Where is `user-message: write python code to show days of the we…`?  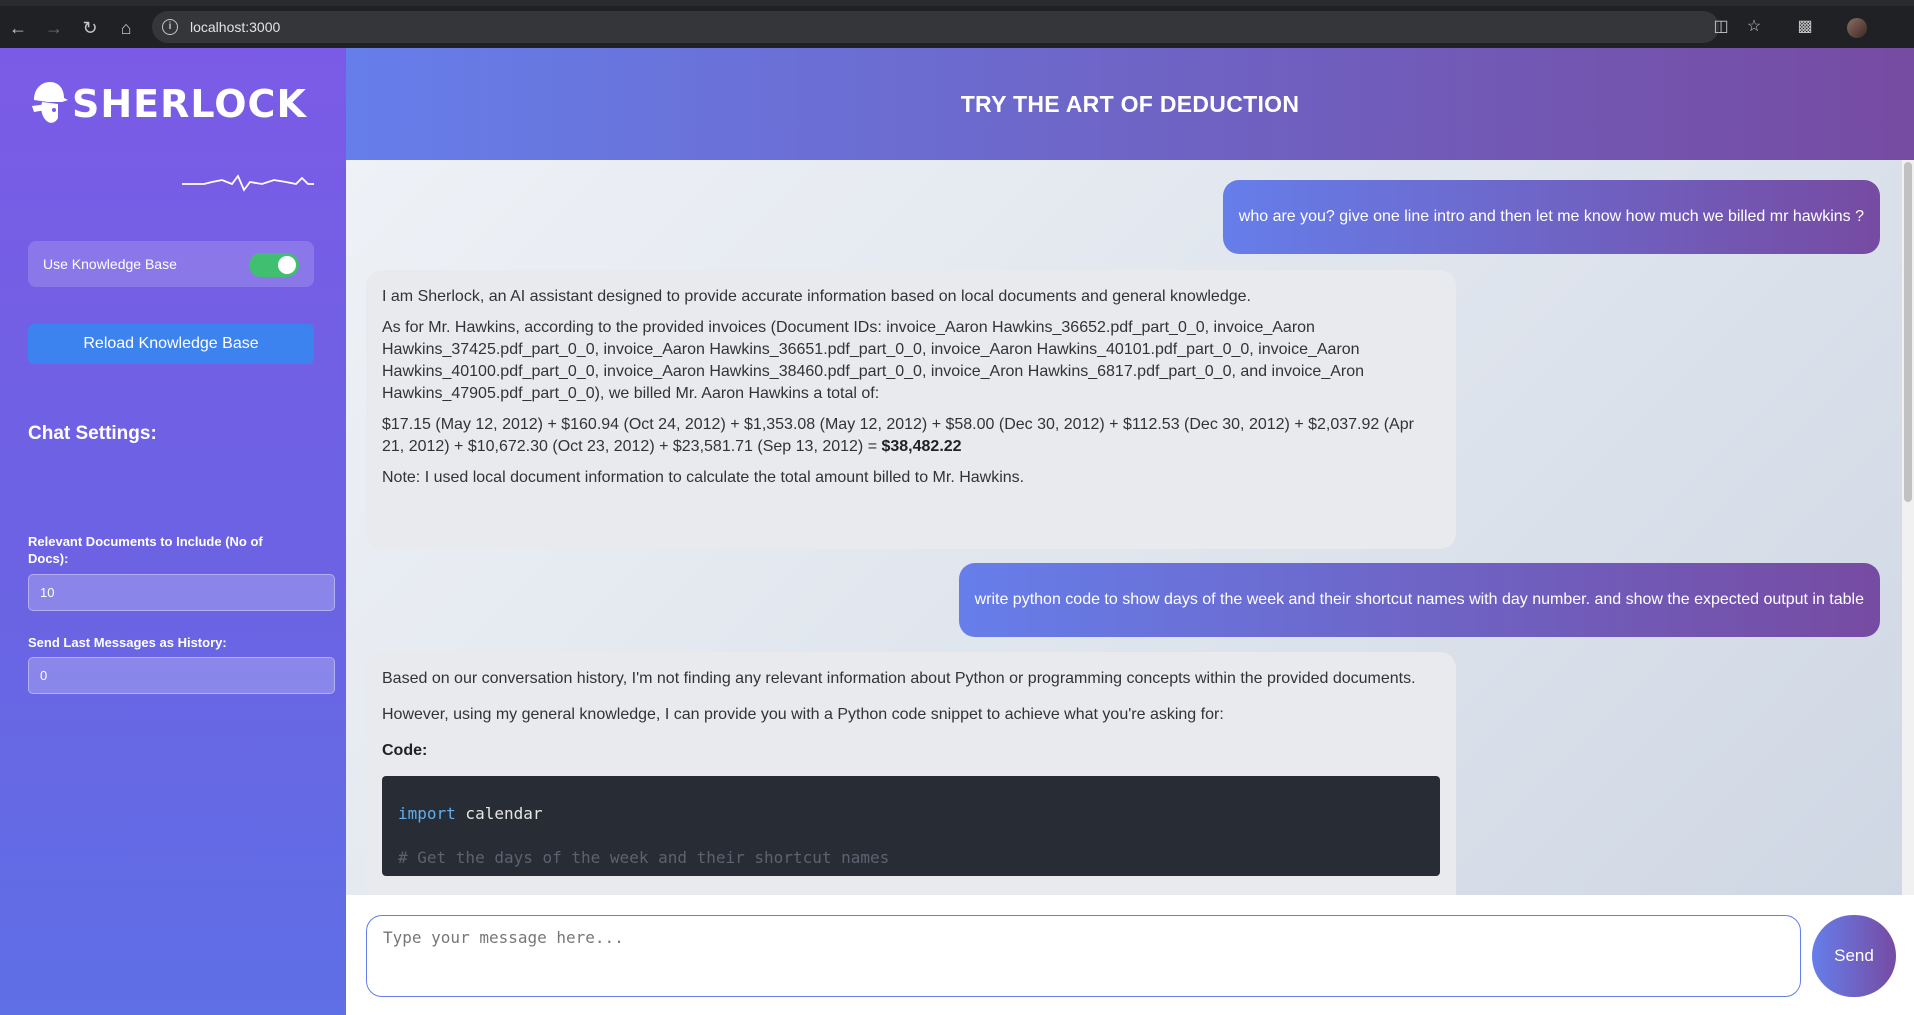 user-message: write python code to show days of the we… is located at coordinates (1419, 600).